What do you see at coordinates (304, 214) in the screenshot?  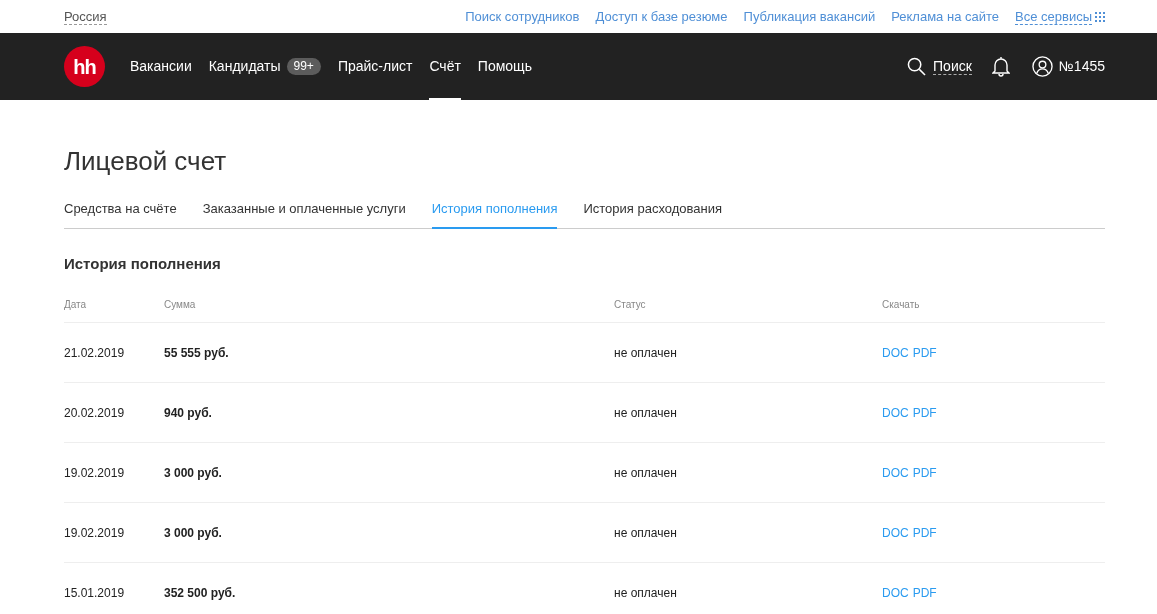 I see `tab: Заказанные и оплаченные услуги` at bounding box center [304, 214].